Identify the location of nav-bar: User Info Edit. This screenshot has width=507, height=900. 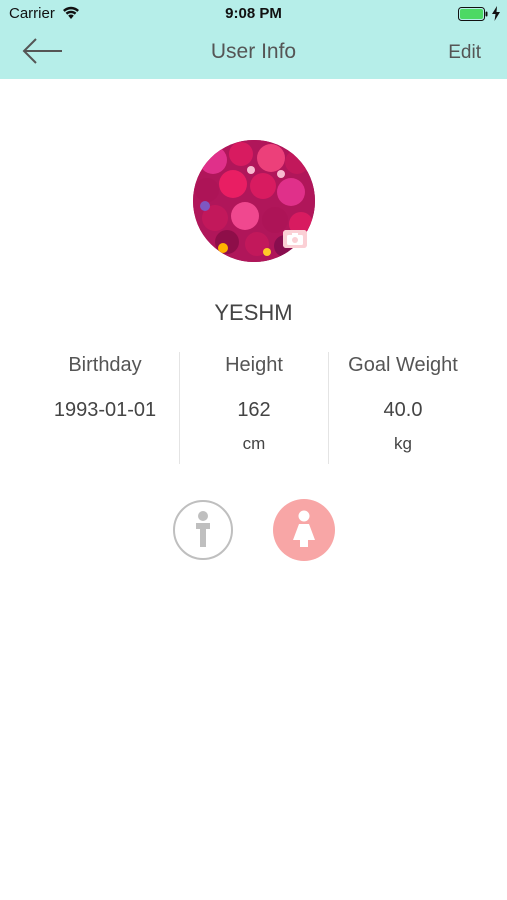
(253, 53).